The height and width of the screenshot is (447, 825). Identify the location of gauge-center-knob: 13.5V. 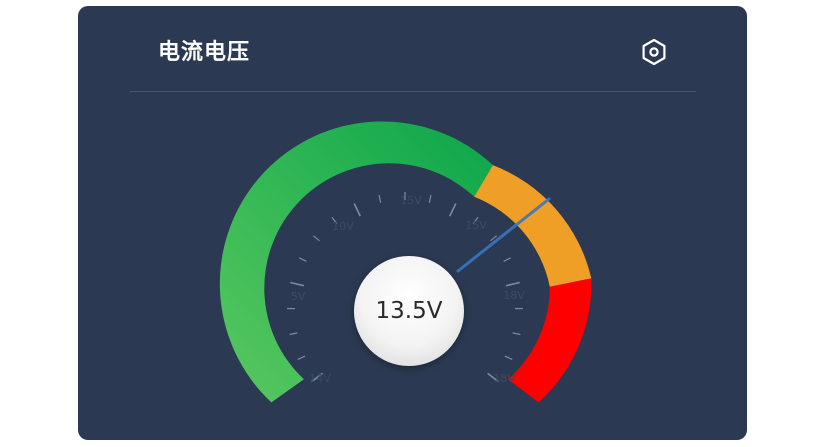
(409, 311).